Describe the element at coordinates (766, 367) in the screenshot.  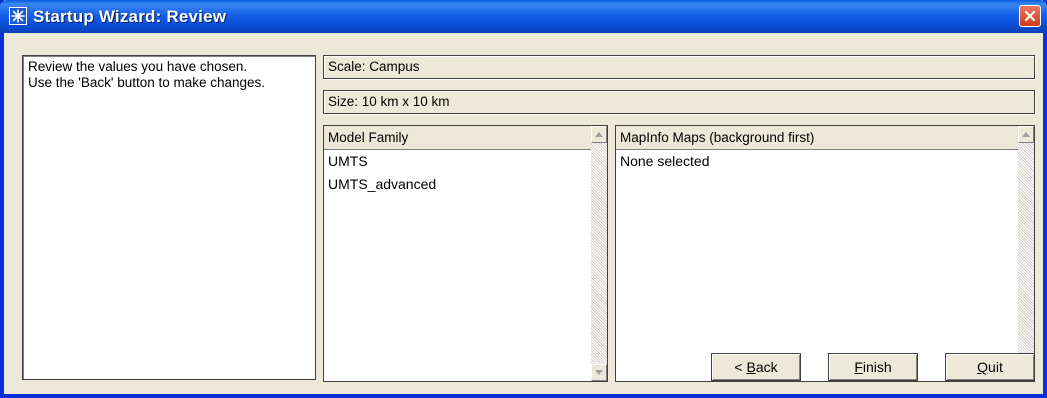
I see `back-button-label: ack` at that location.